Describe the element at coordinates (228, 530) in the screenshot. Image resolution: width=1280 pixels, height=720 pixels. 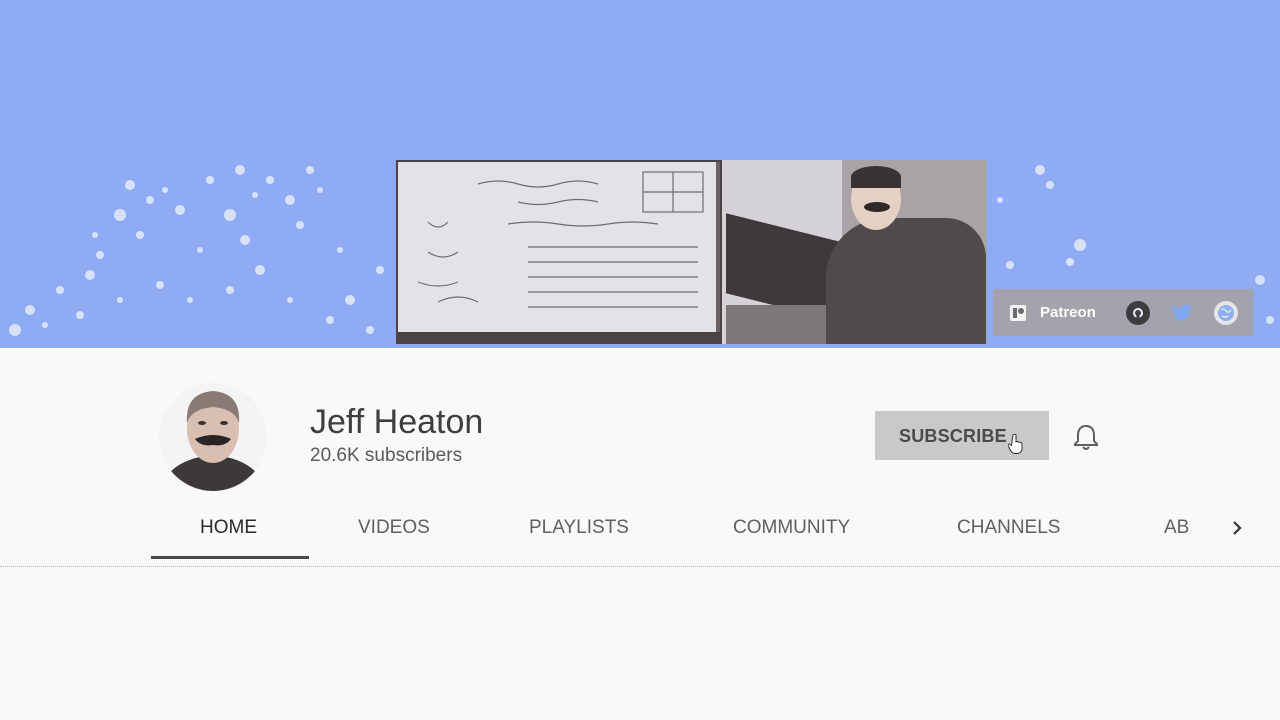
I see `tab-home: HOME` at that location.